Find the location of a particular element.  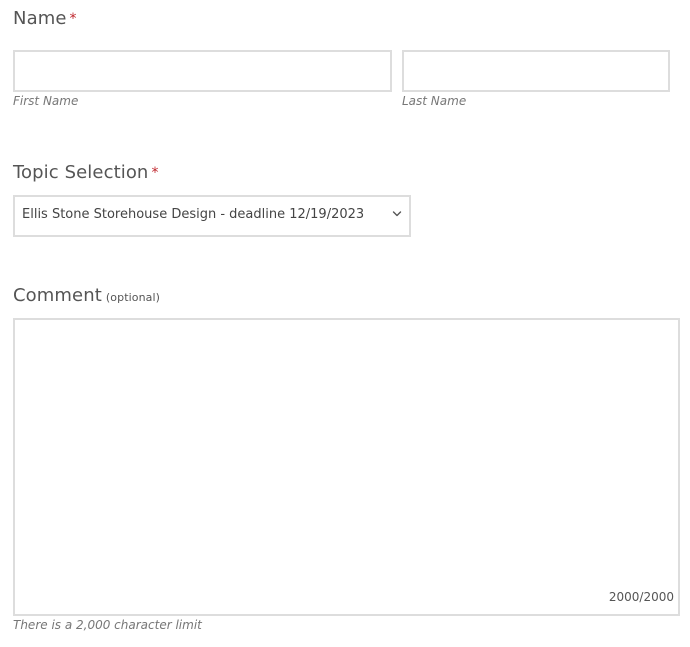

name-label: Name * is located at coordinates (45, 18).